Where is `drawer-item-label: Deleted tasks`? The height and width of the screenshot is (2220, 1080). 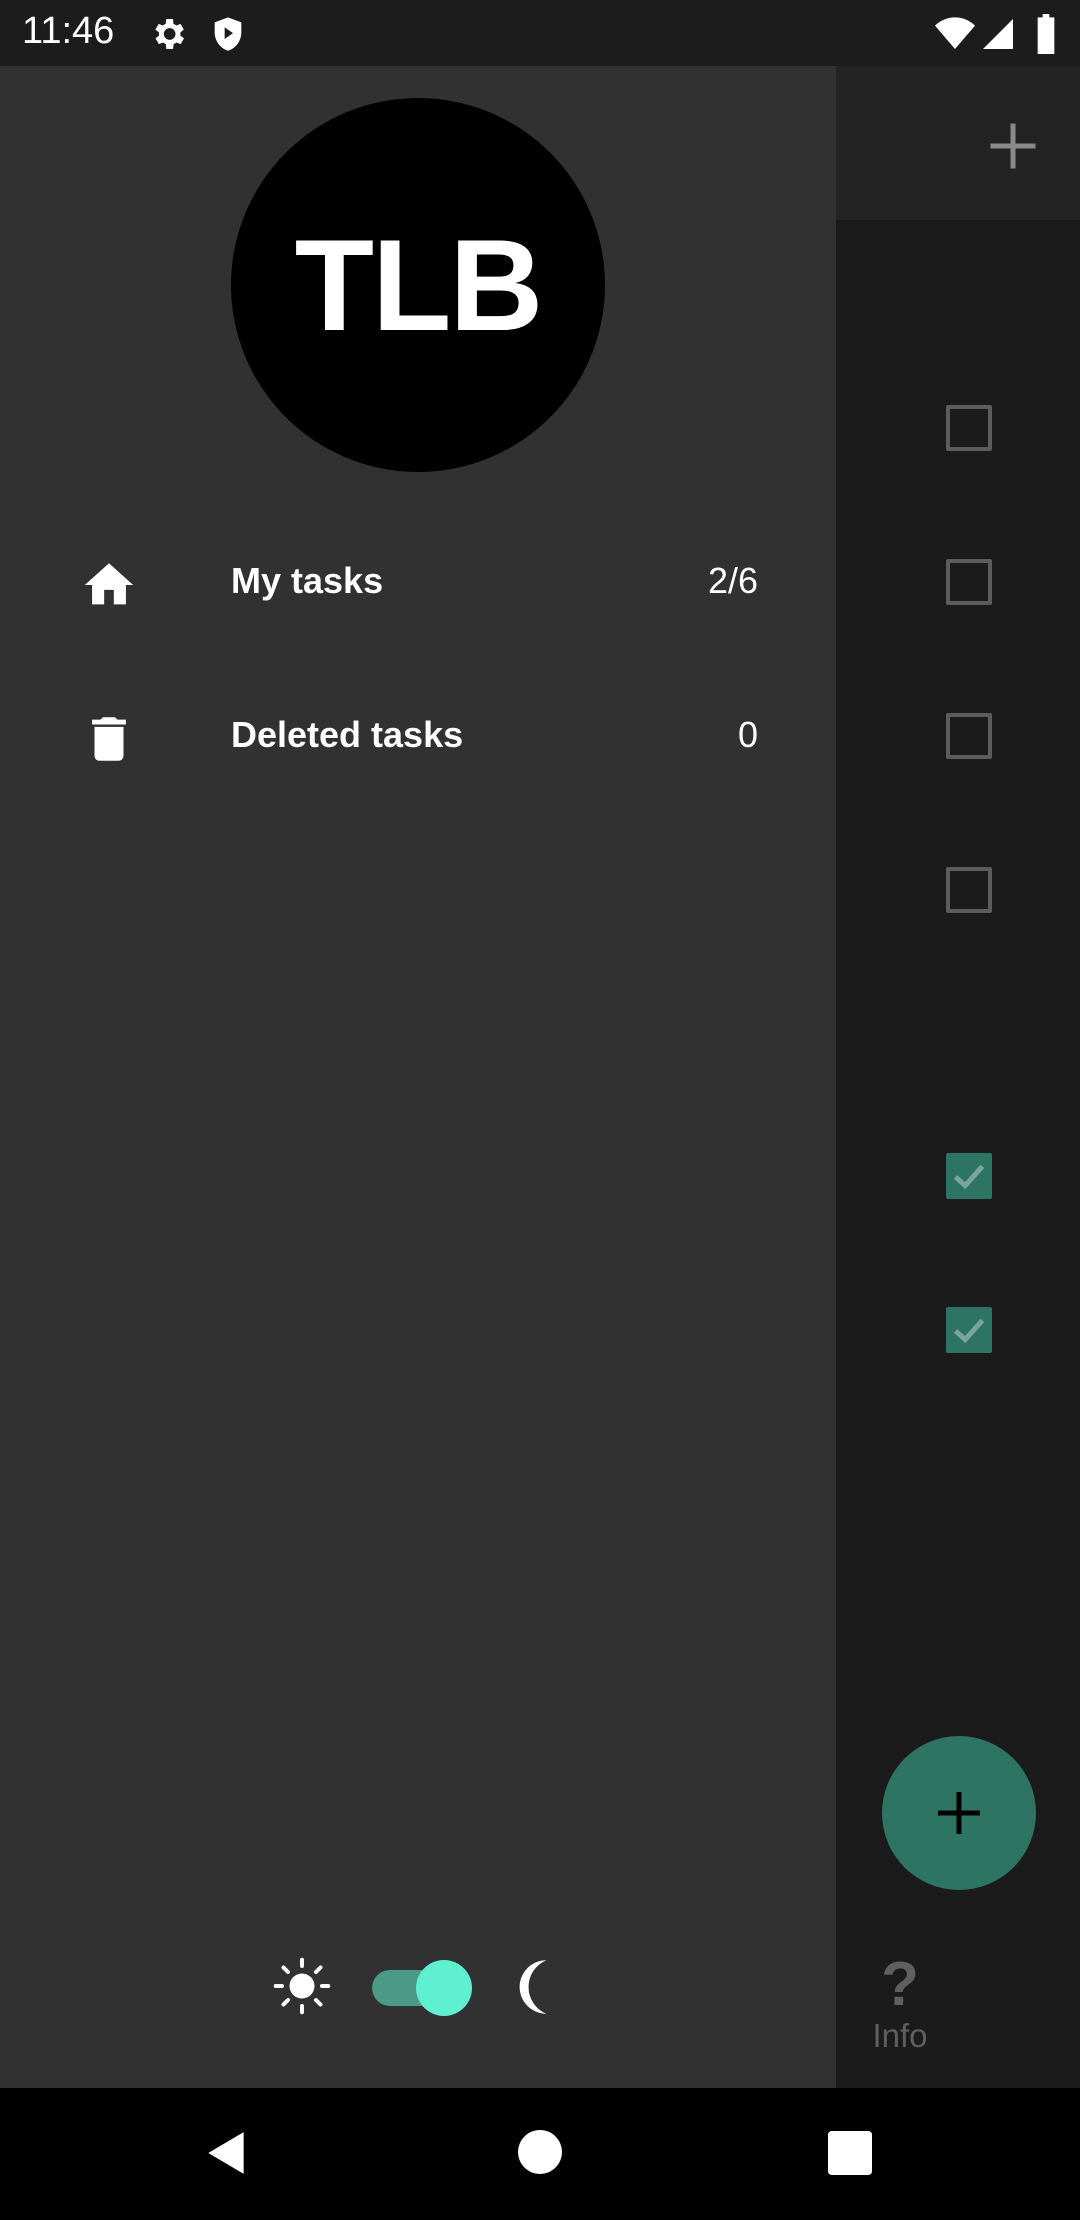
drawer-item-label: Deleted tasks is located at coordinates (347, 734).